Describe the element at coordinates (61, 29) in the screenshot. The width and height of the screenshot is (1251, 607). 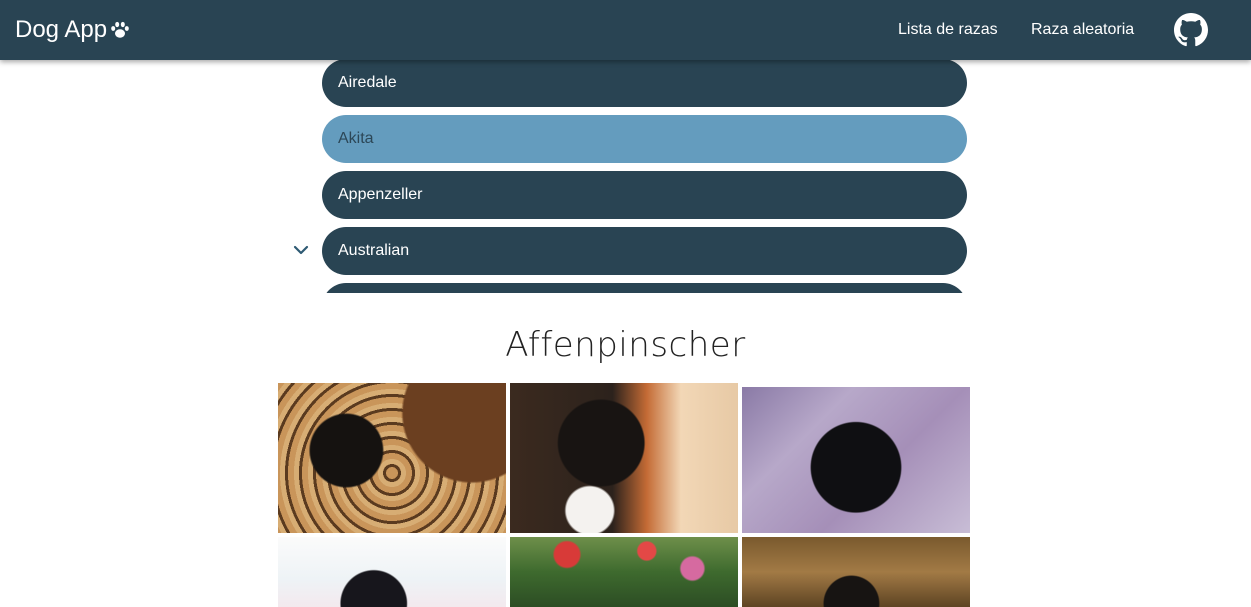
I see `app-title: Dog App` at that location.